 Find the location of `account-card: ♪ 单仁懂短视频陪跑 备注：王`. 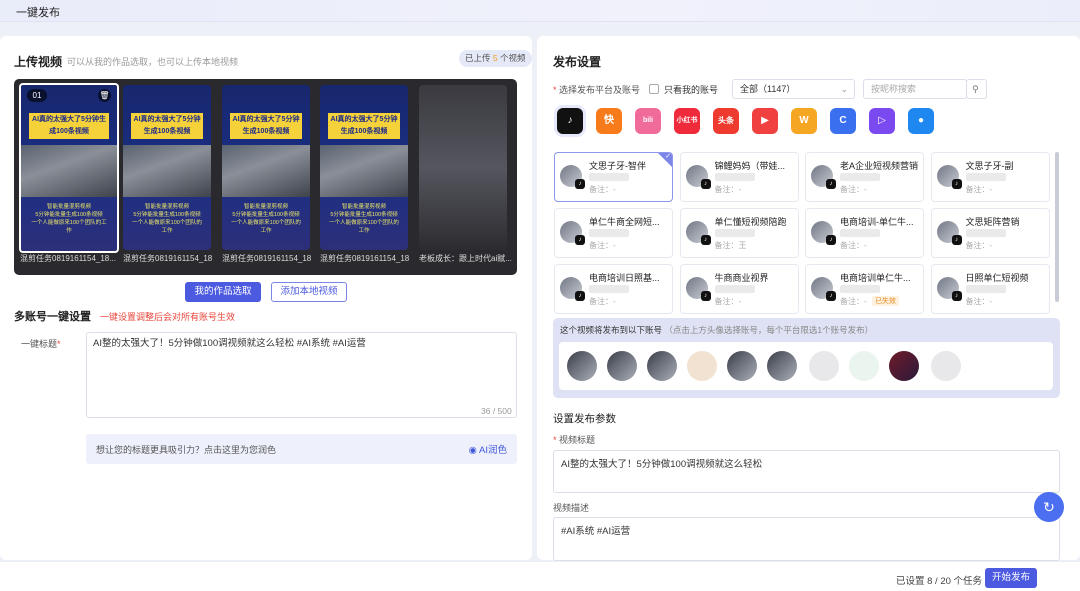

account-card: ♪ 单仁懂短视频陪跑 备注：王 is located at coordinates (739, 233).